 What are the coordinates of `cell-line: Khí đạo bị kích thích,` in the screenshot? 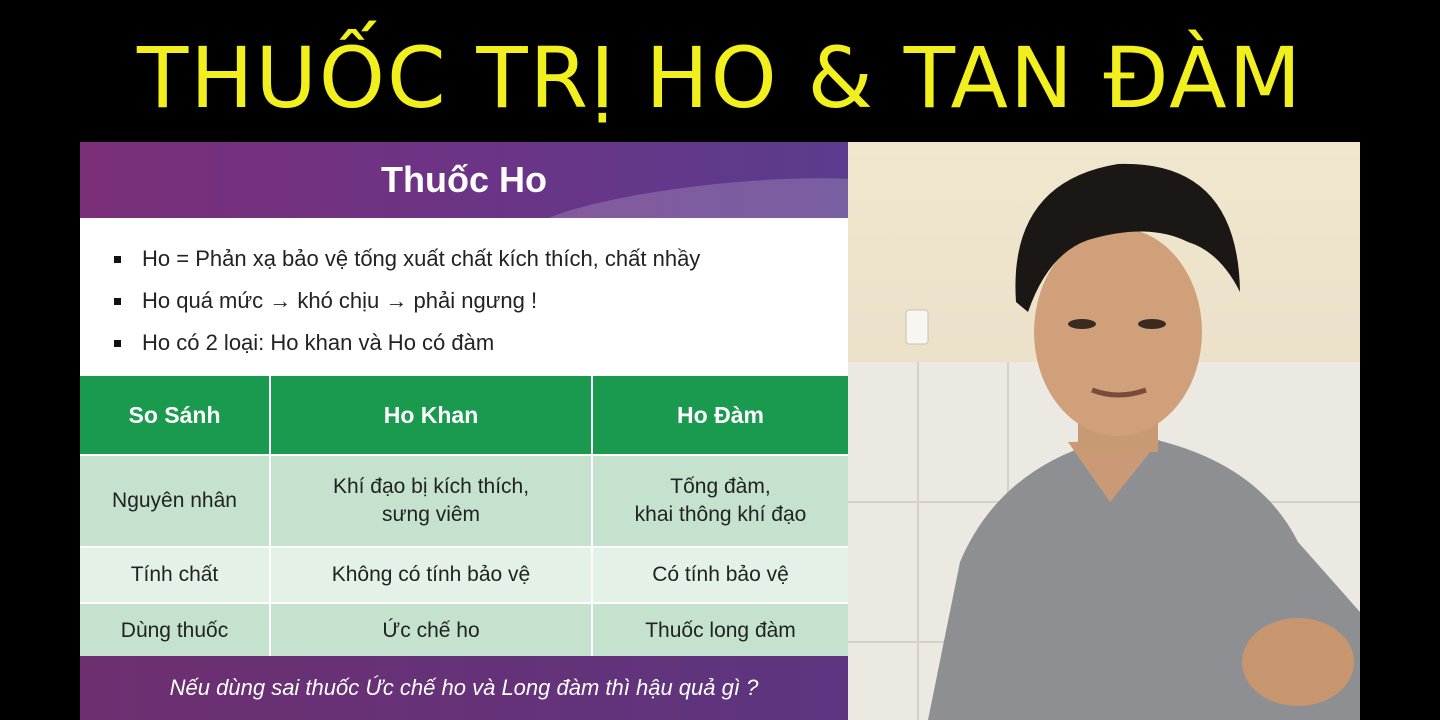 It's located at (431, 486).